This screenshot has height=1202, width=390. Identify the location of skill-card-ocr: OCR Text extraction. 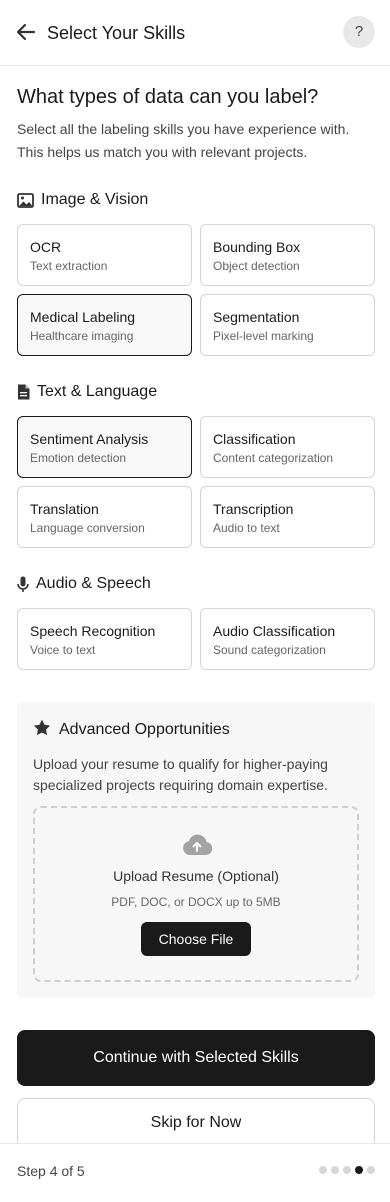
(104, 255).